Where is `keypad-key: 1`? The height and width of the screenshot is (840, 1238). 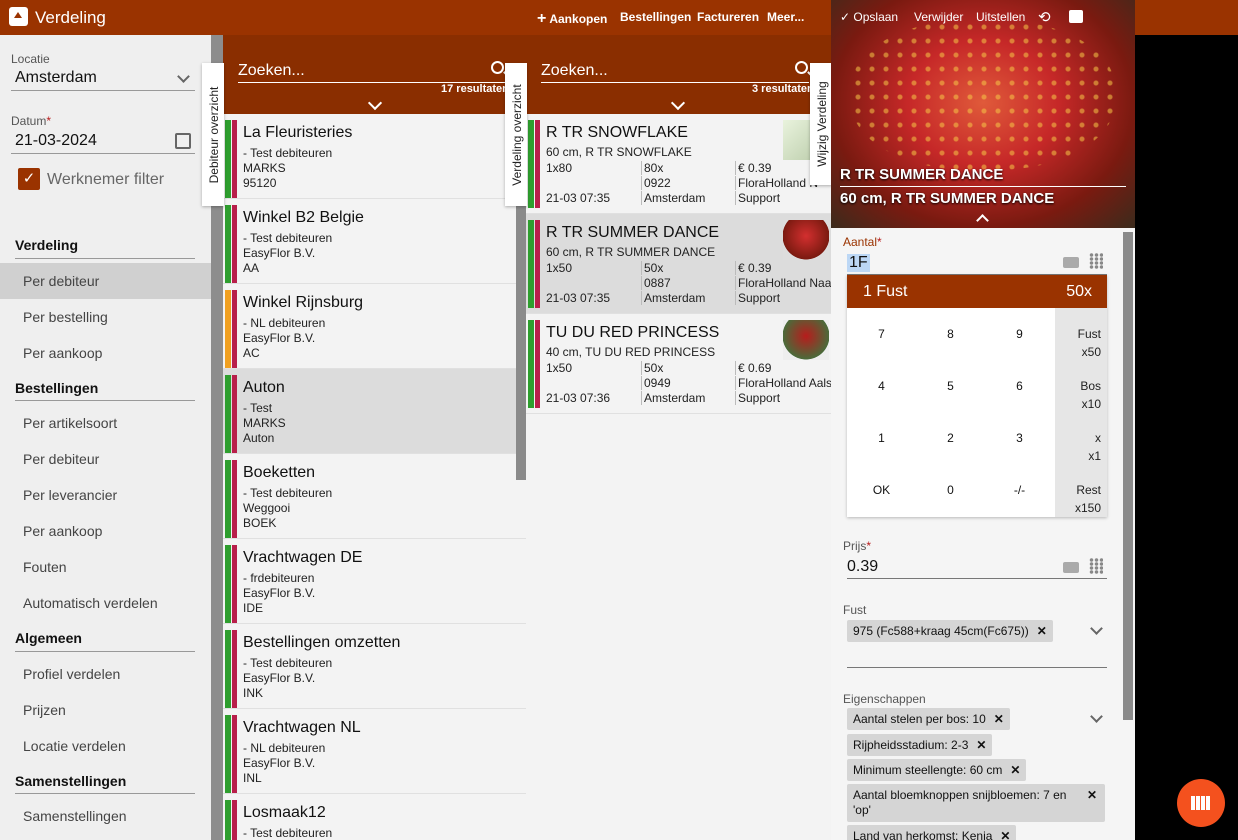 keypad-key: 1 is located at coordinates (881, 438).